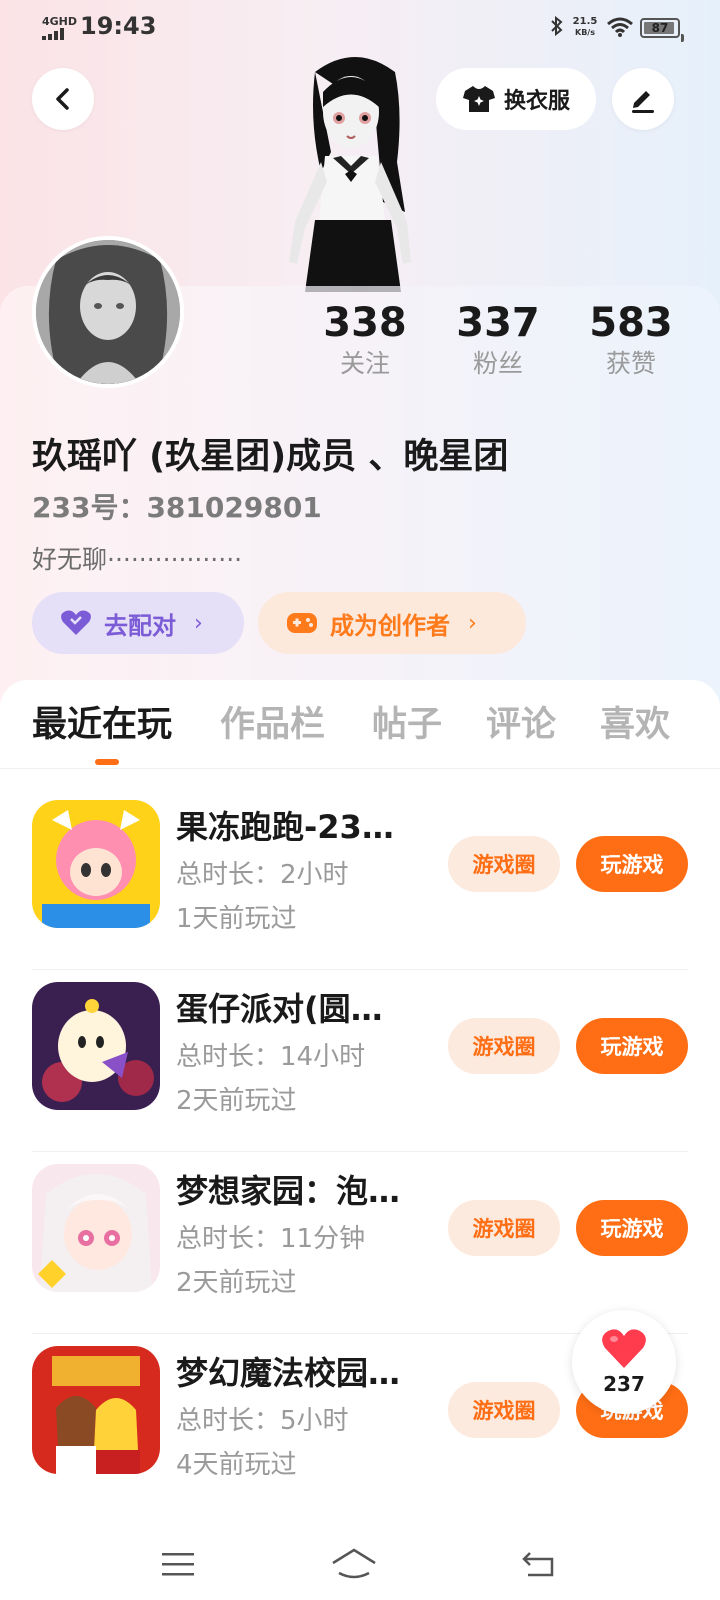 The width and height of the screenshot is (720, 1600). I want to click on menu-nav-button, so click(178, 1564).